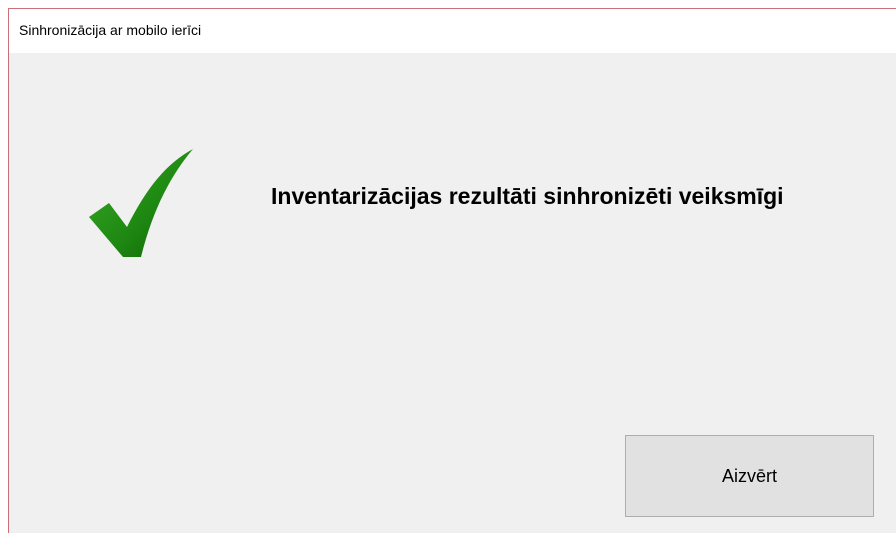 The image size is (896, 533). Describe the element at coordinates (749, 476) in the screenshot. I see `close-button: Aizvērt` at that location.